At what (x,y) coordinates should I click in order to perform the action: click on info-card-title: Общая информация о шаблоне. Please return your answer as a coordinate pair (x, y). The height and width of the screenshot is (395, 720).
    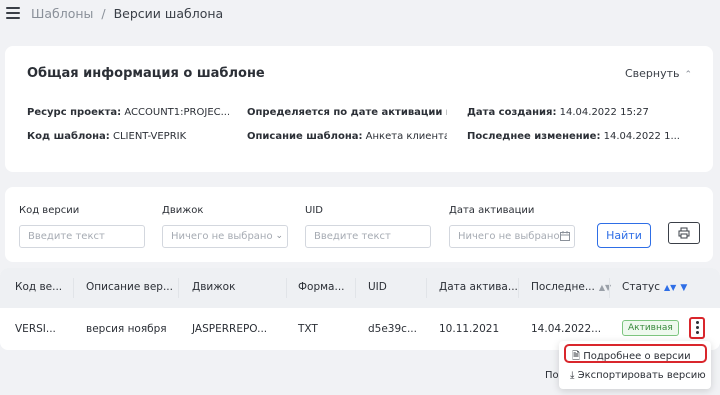
    Looking at the image, I should click on (146, 73).